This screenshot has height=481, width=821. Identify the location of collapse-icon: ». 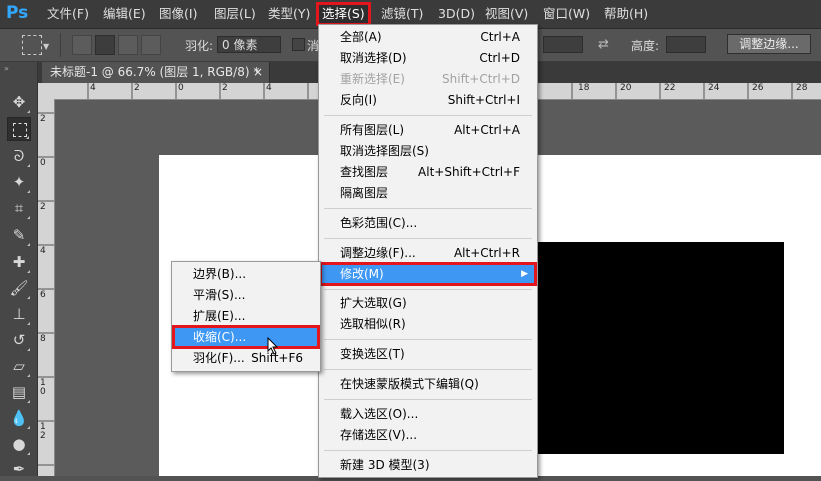
(6, 68).